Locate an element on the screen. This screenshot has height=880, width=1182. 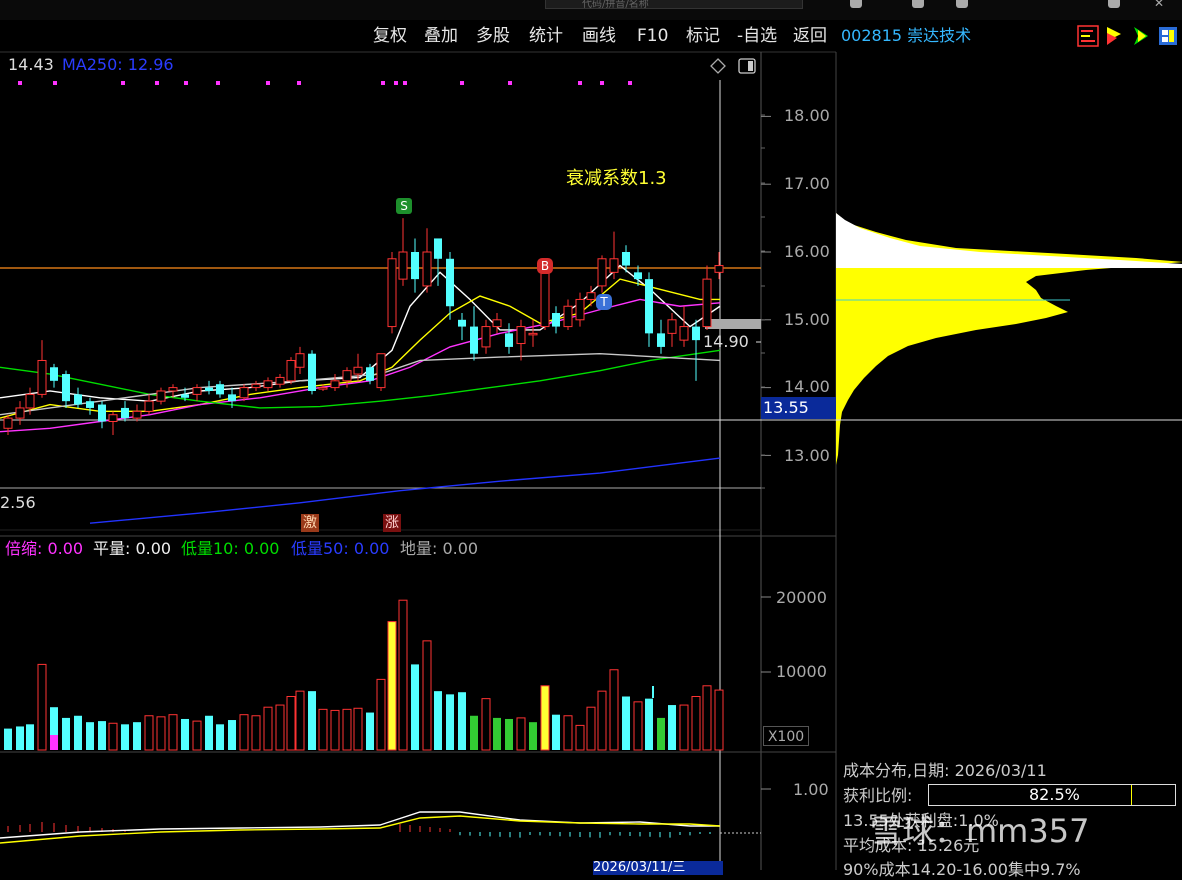
volume-tick: 20000 is located at coordinates (801, 597).